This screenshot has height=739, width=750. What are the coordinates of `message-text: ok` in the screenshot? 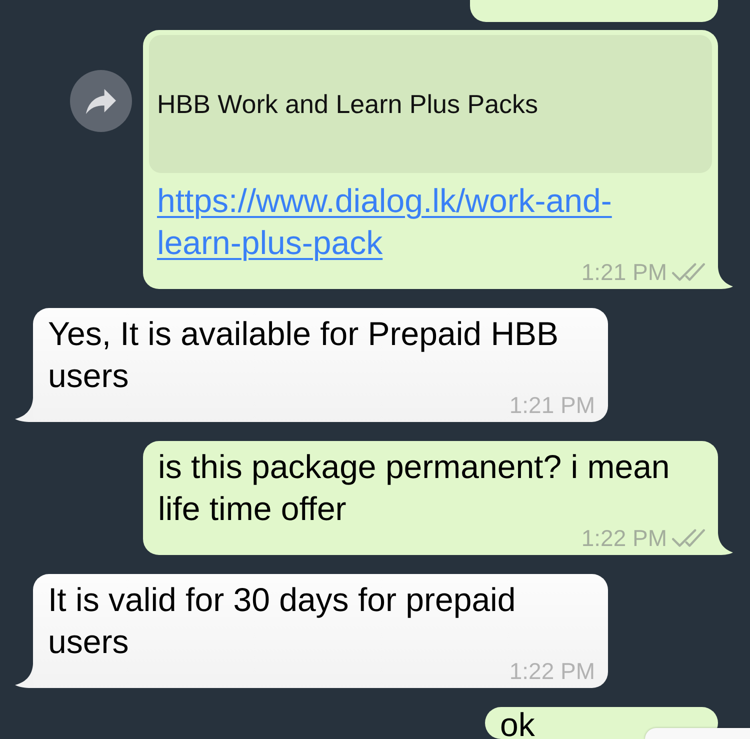 It's located at (517, 725).